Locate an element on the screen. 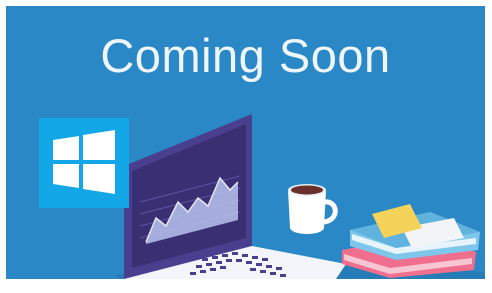  coffee-mug is located at coordinates (313, 209).